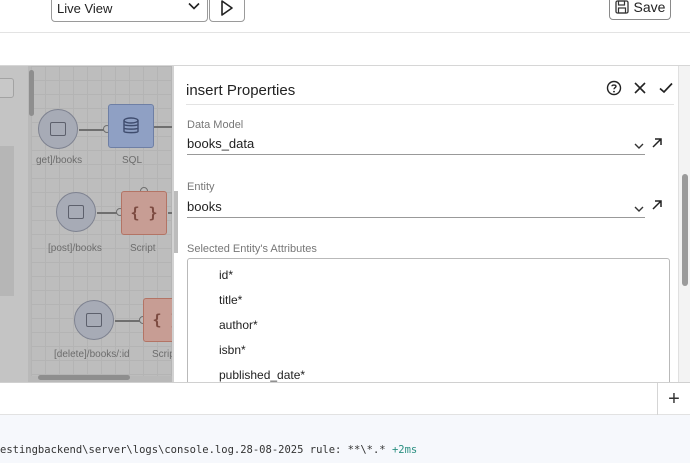 This screenshot has width=690, height=463. I want to click on run-button, so click(227, 11).